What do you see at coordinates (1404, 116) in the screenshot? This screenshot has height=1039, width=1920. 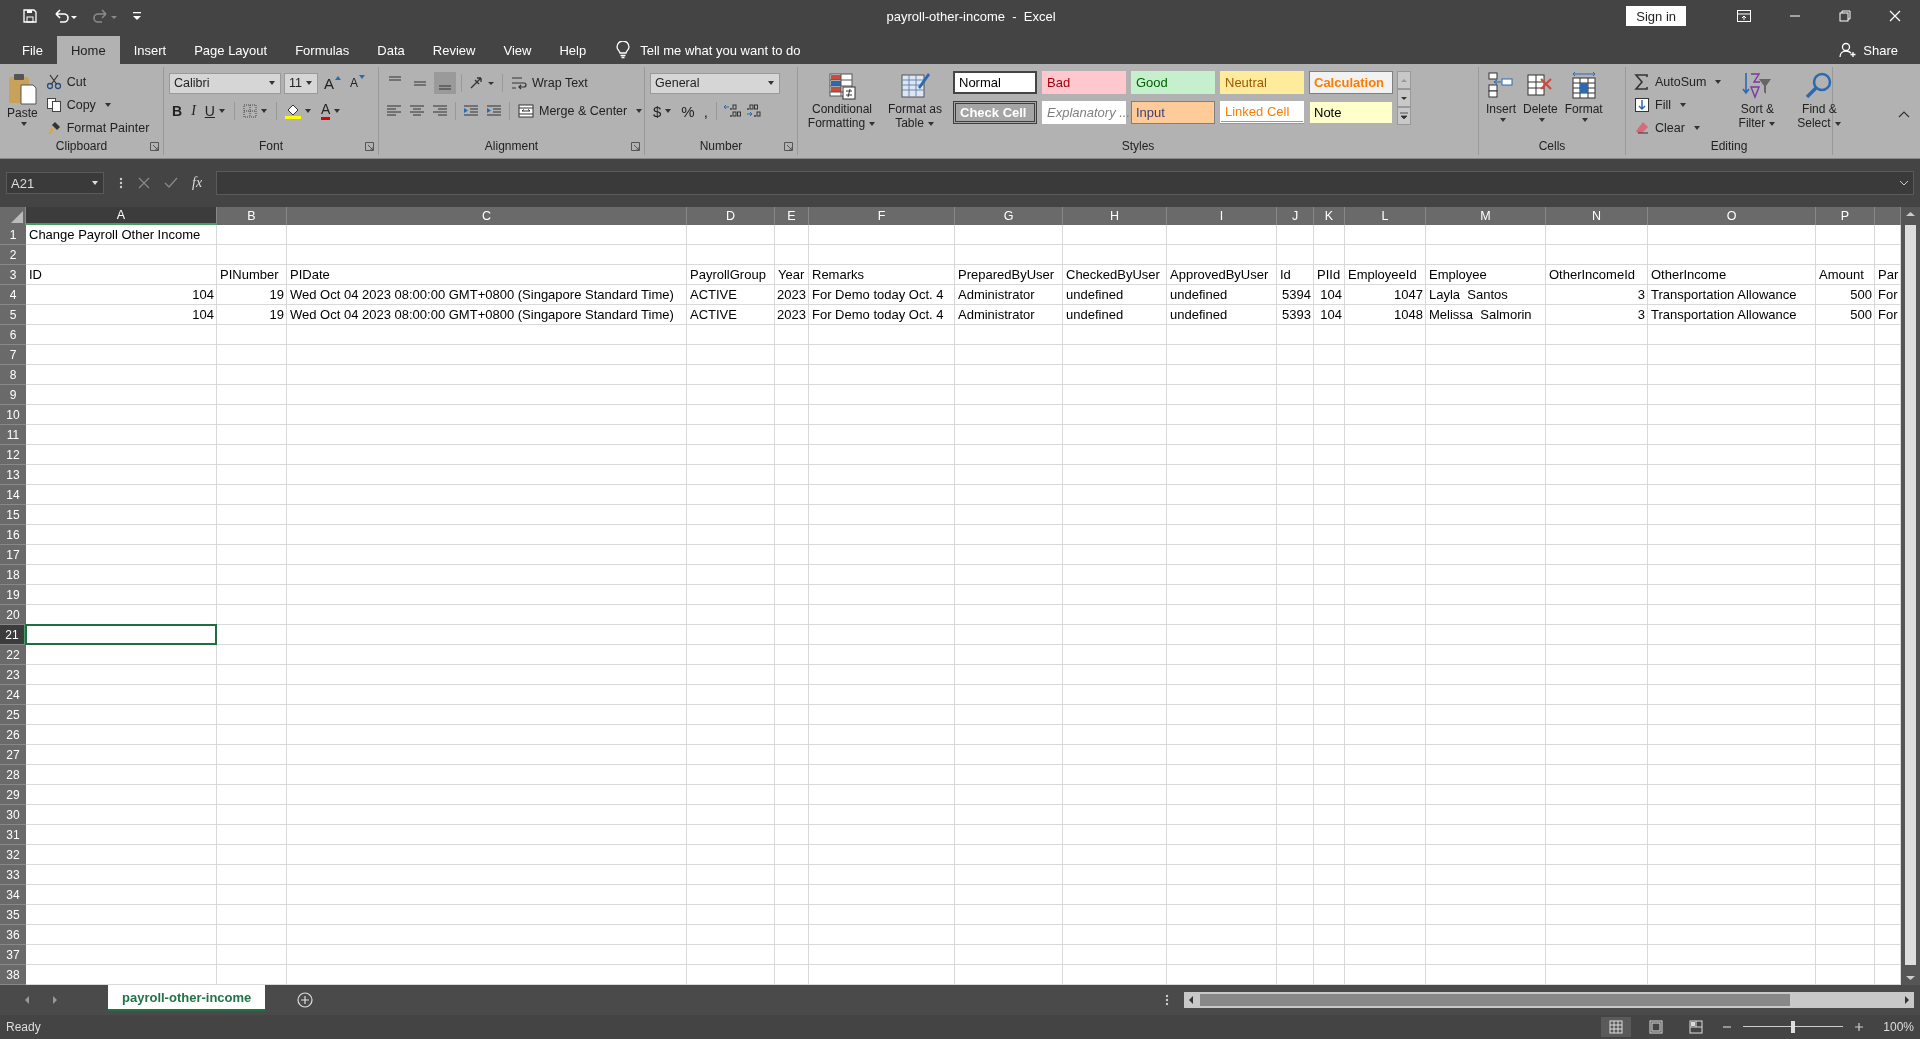 I see `more-styles-icon` at bounding box center [1404, 116].